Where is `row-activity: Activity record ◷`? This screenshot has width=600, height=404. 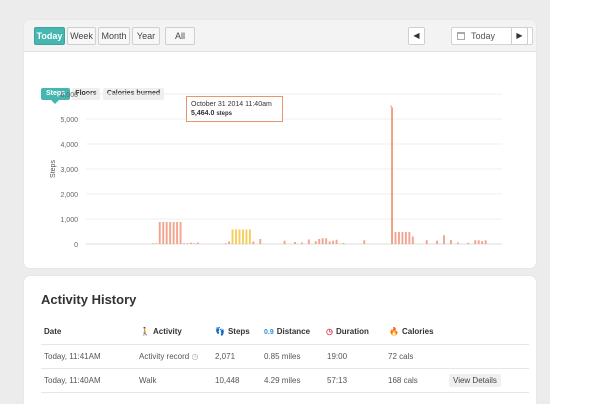
row-activity: Activity record ◷ is located at coordinates (169, 356).